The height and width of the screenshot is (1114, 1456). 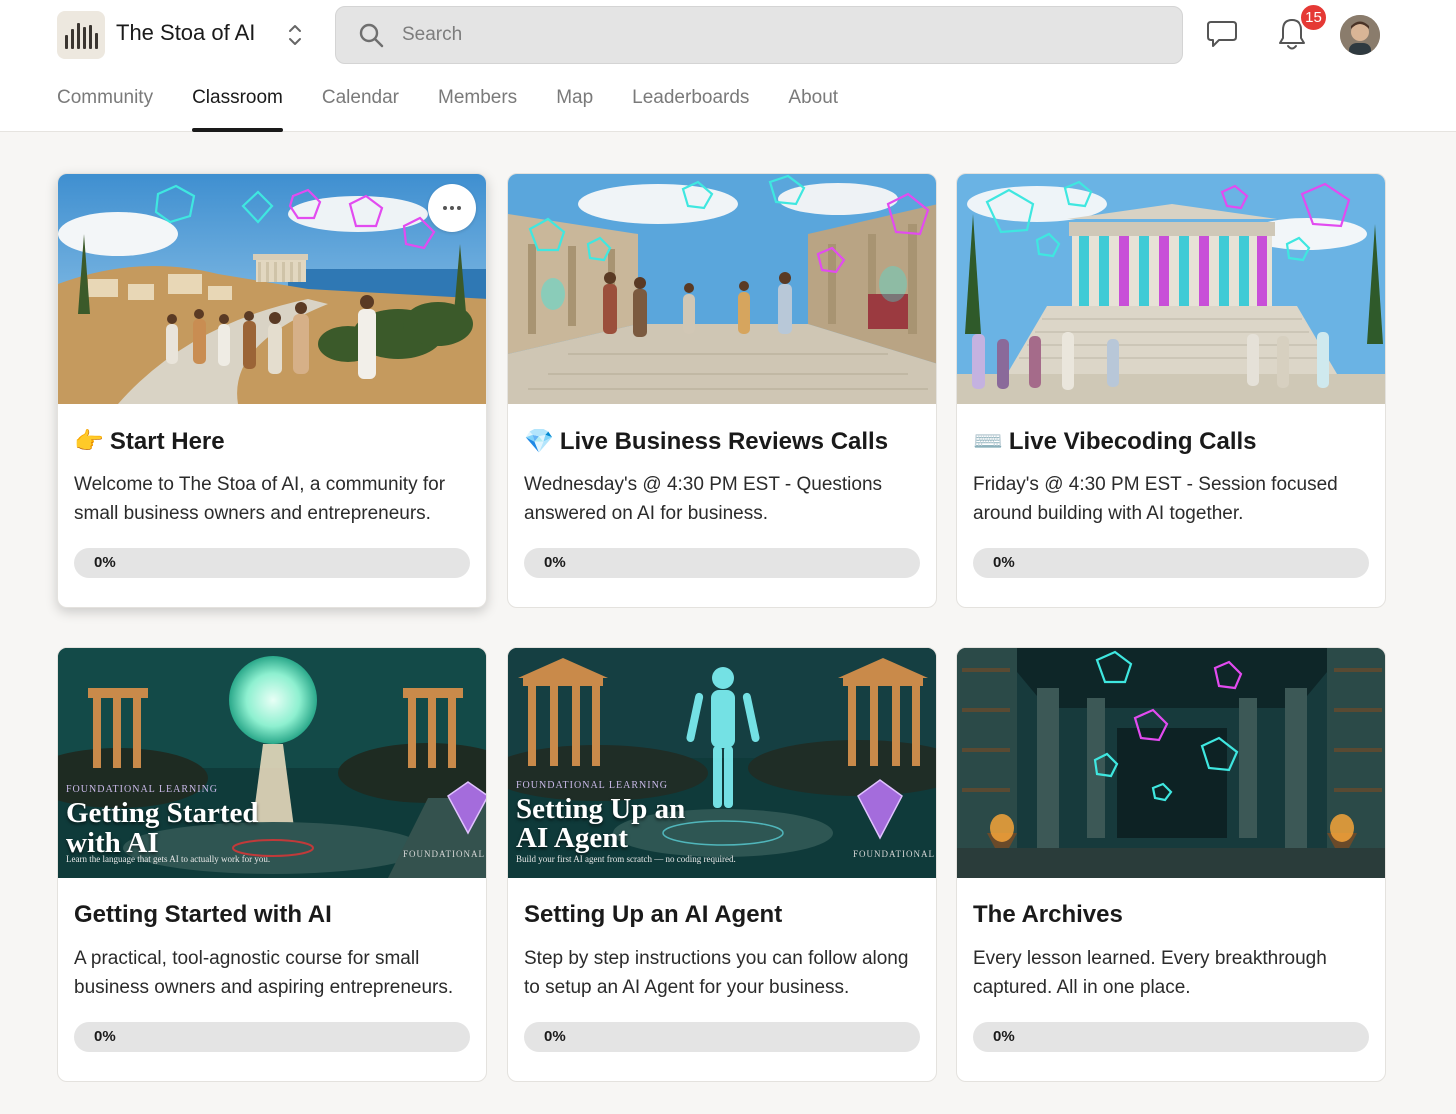 What do you see at coordinates (149, 441) in the screenshot?
I see `course-title: 👉 Start Here` at bounding box center [149, 441].